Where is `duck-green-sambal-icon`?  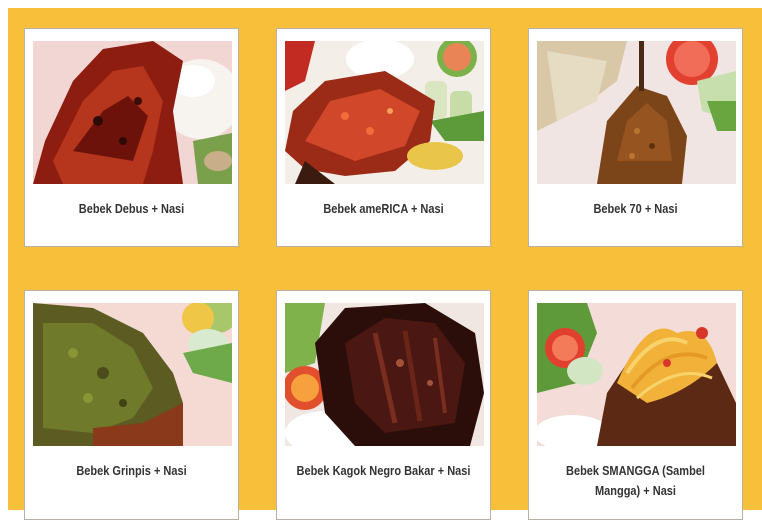
duck-green-sambal-icon is located at coordinates (132, 374).